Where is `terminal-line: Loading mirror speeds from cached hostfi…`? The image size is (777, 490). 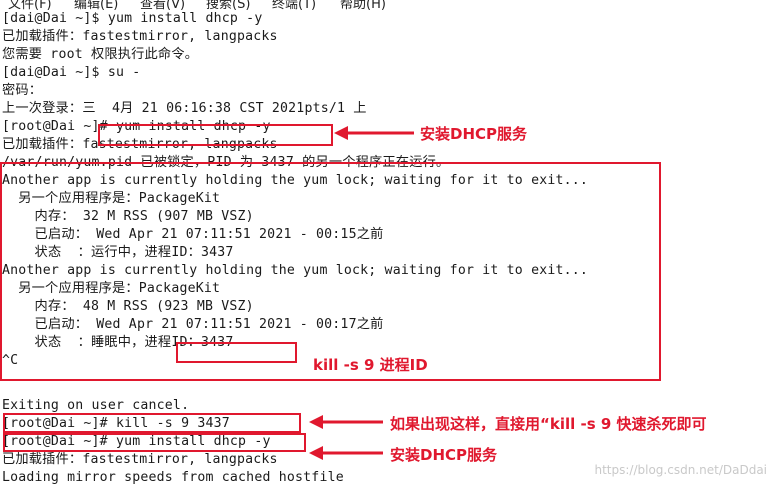 terminal-line: Loading mirror speeds from cached hostfi… is located at coordinates (173, 477).